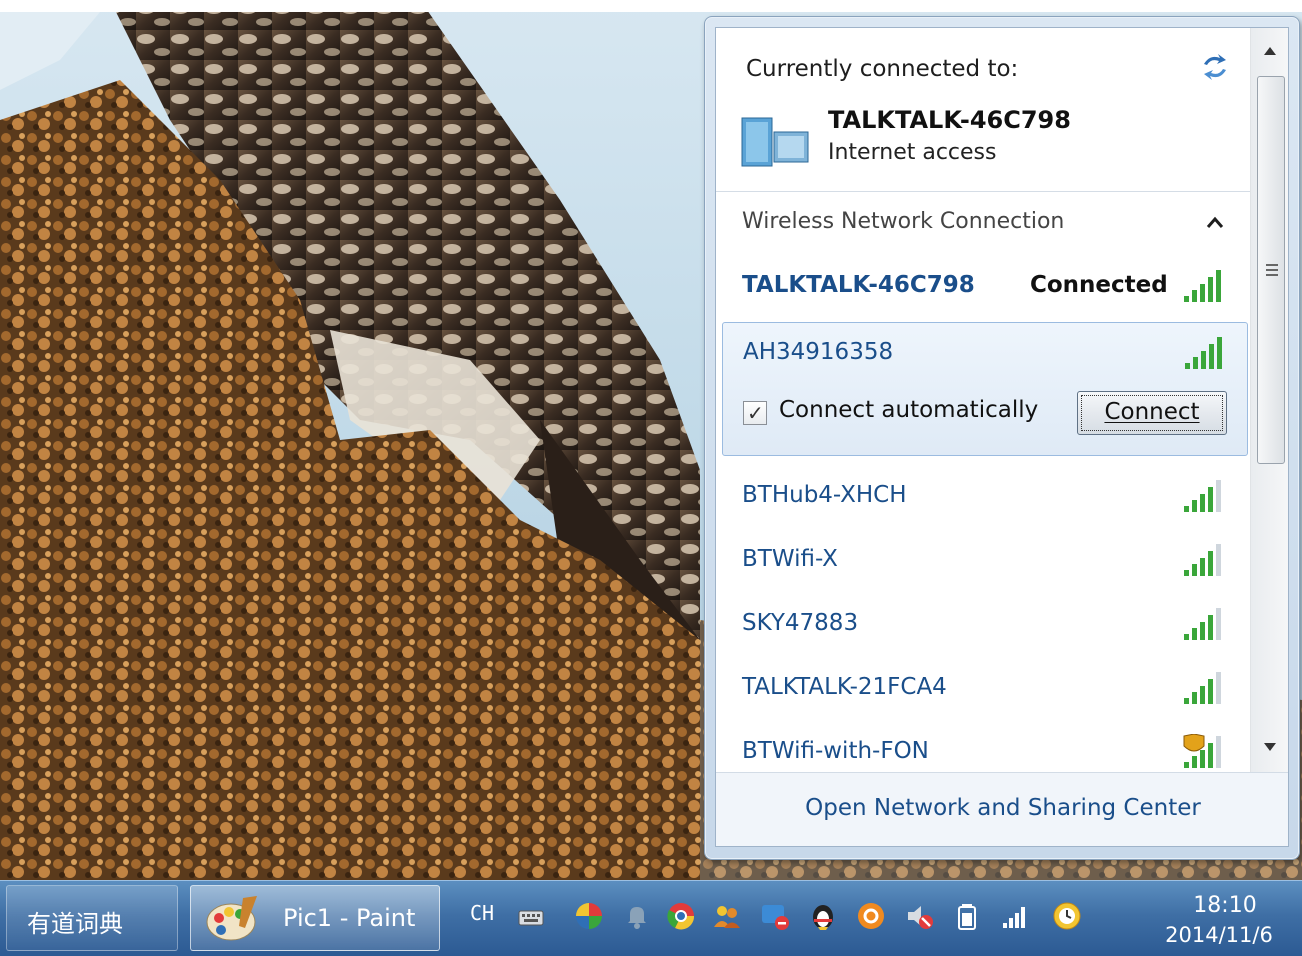 The width and height of the screenshot is (1302, 956). Describe the element at coordinates (967, 916) in the screenshot. I see `battery-icon` at that location.